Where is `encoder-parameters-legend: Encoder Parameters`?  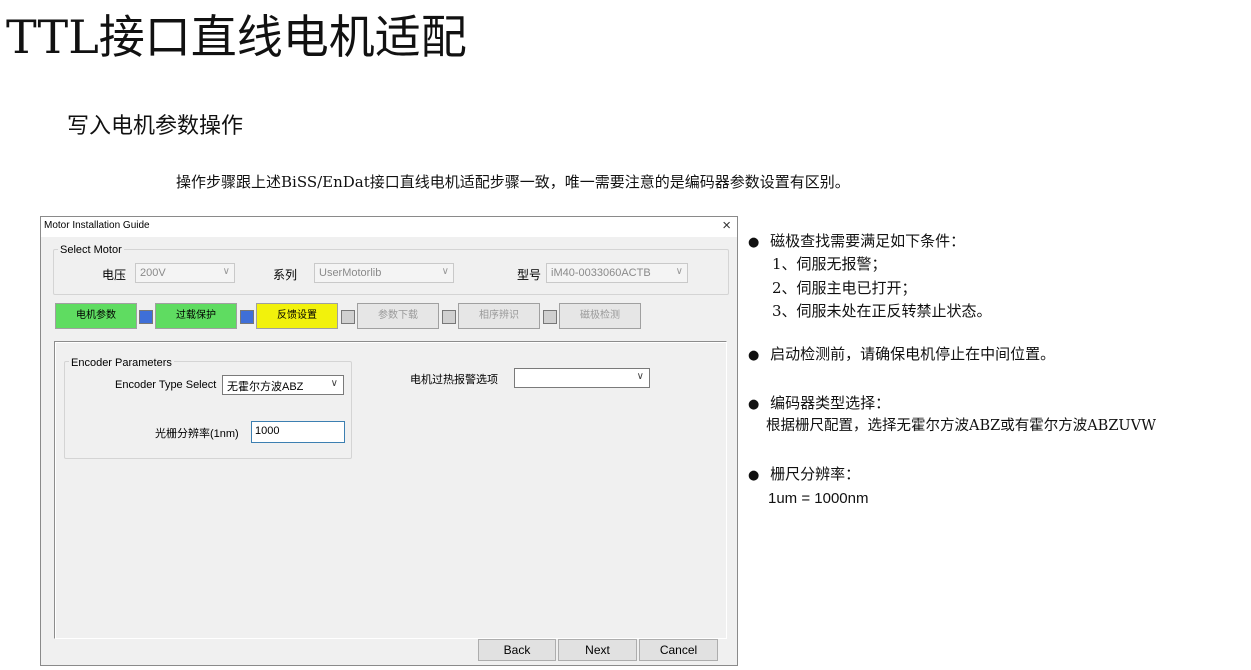
encoder-parameters-legend: Encoder Parameters is located at coordinates (121, 363).